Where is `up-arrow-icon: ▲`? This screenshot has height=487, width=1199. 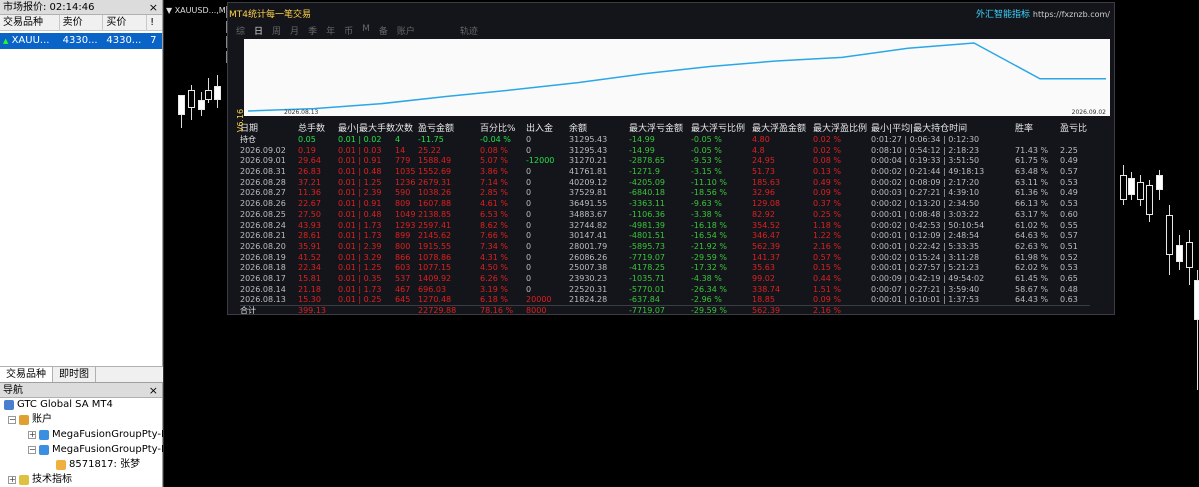
up-arrow-icon: ▲ is located at coordinates (6, 41).